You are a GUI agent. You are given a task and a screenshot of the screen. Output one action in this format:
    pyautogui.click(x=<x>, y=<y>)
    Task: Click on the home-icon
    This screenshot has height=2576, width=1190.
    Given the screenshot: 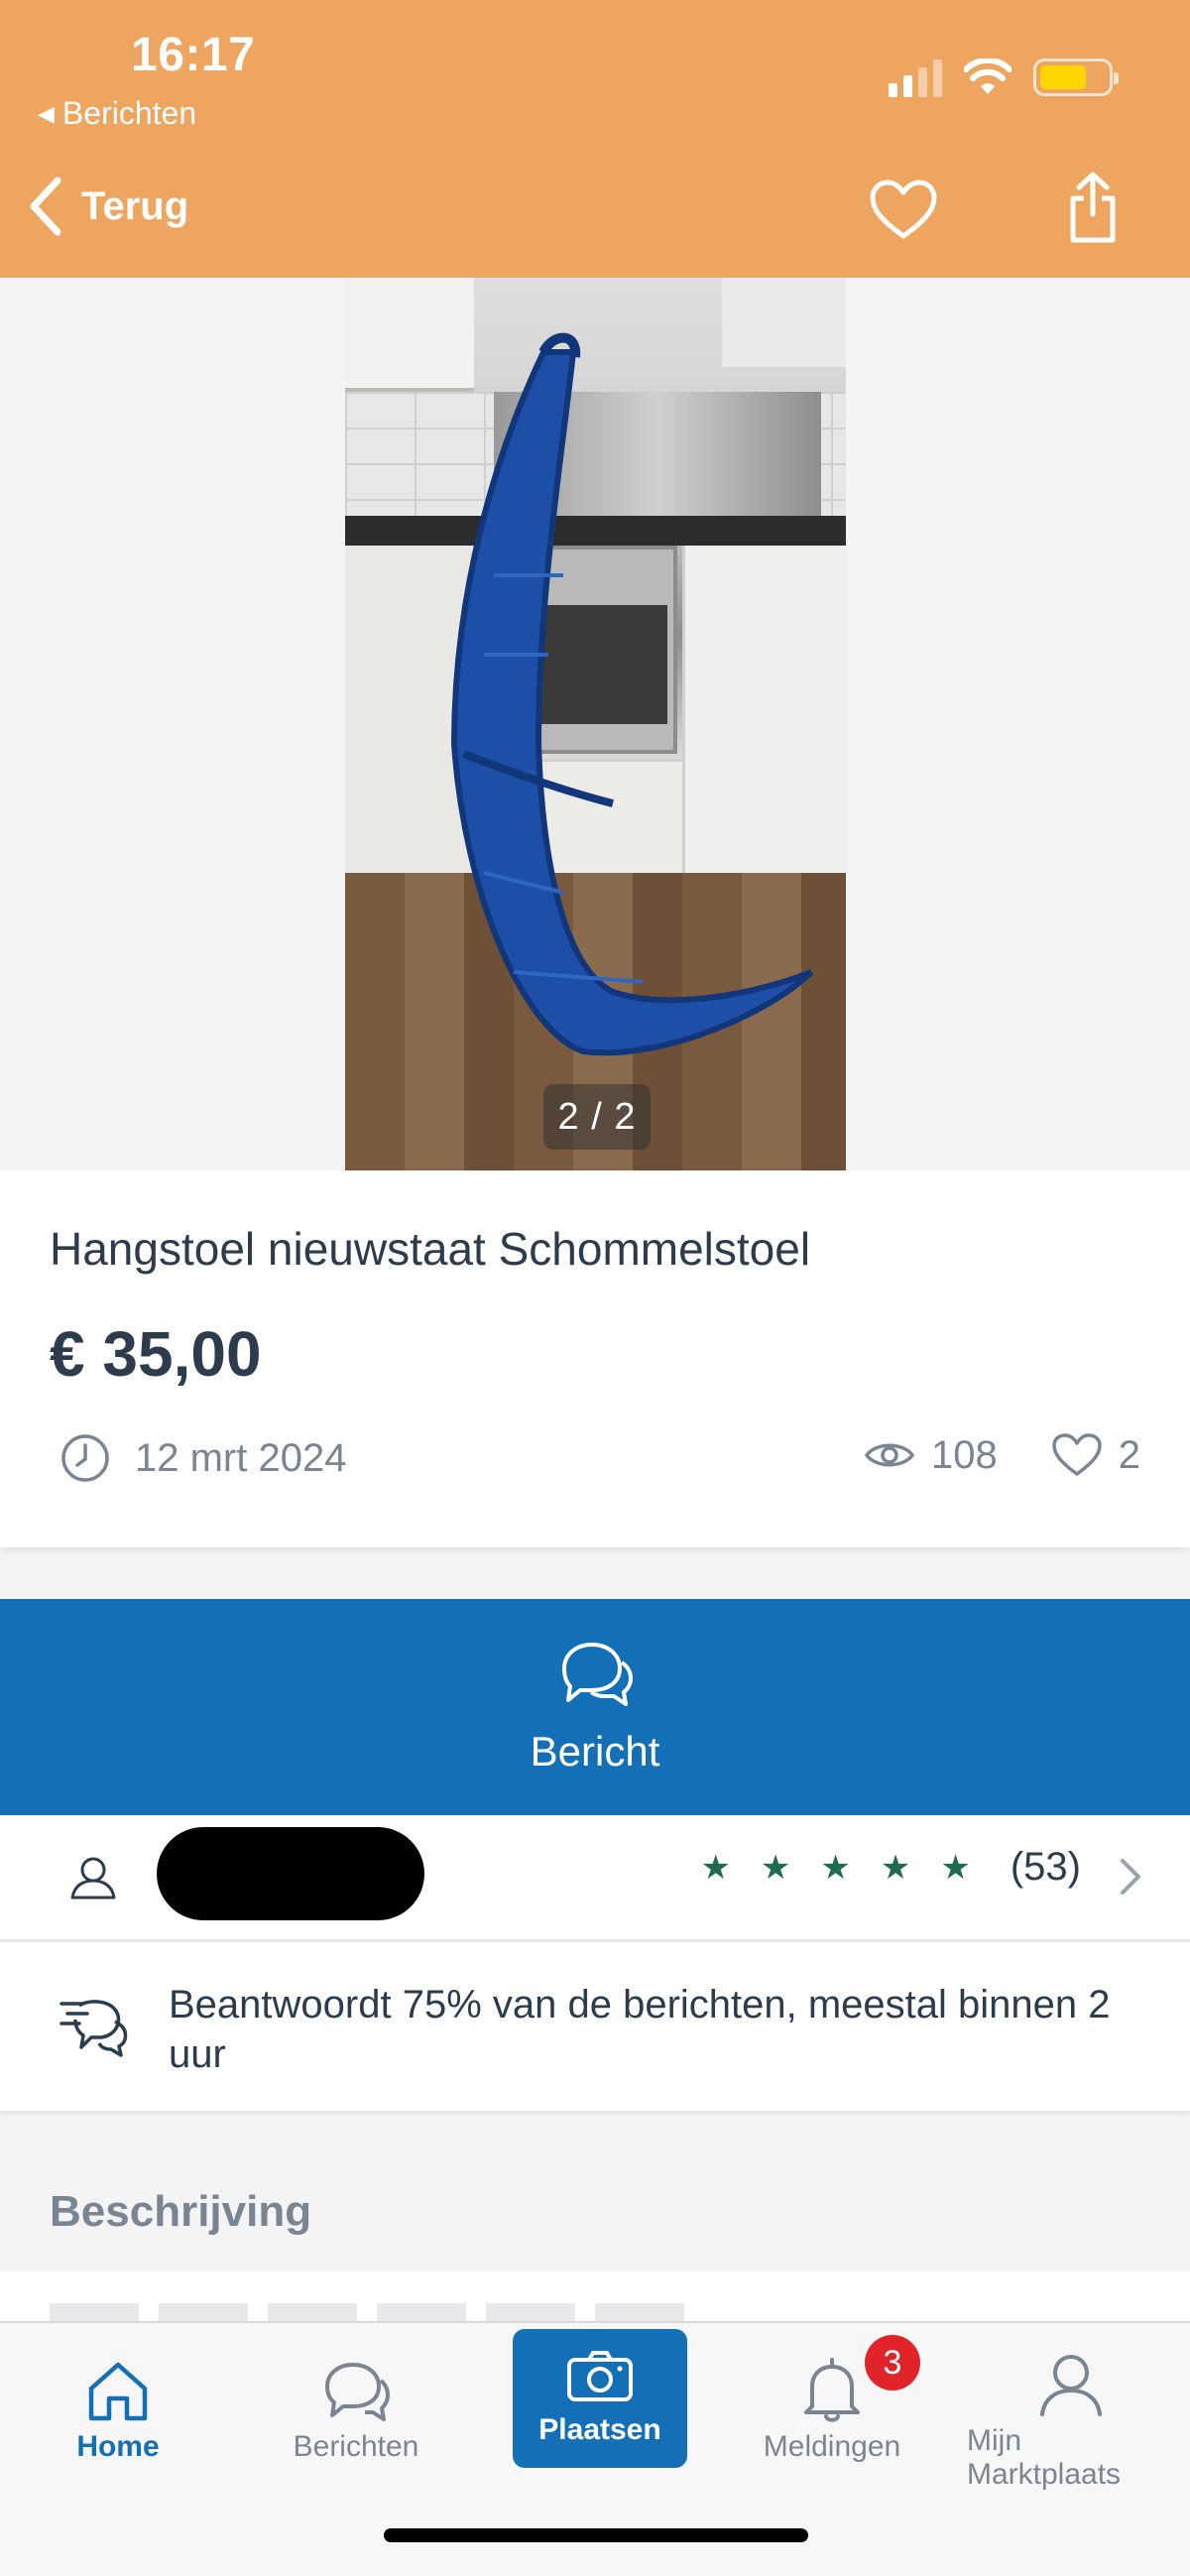 What is the action you would take?
    pyautogui.click(x=118, y=2391)
    